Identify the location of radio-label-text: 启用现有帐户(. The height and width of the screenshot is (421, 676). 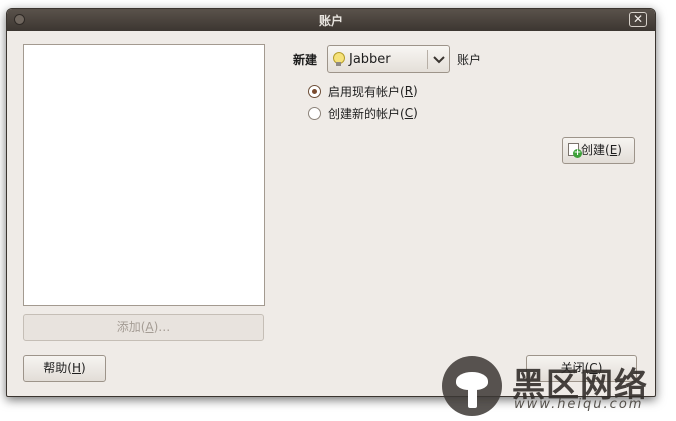
(366, 91).